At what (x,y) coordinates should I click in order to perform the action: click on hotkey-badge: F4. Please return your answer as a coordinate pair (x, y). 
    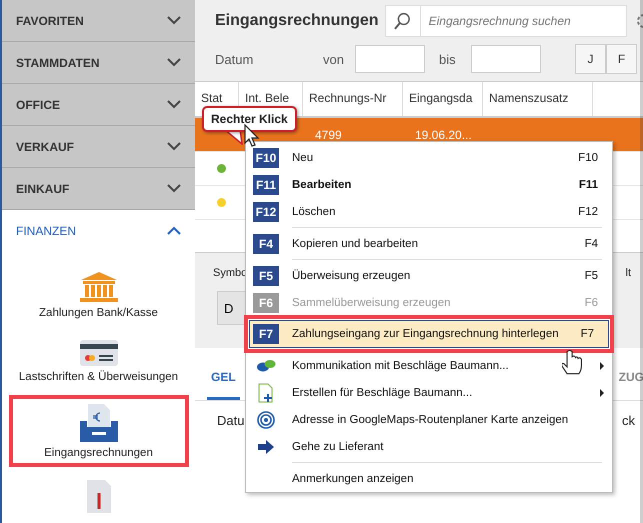
    Looking at the image, I should click on (266, 244).